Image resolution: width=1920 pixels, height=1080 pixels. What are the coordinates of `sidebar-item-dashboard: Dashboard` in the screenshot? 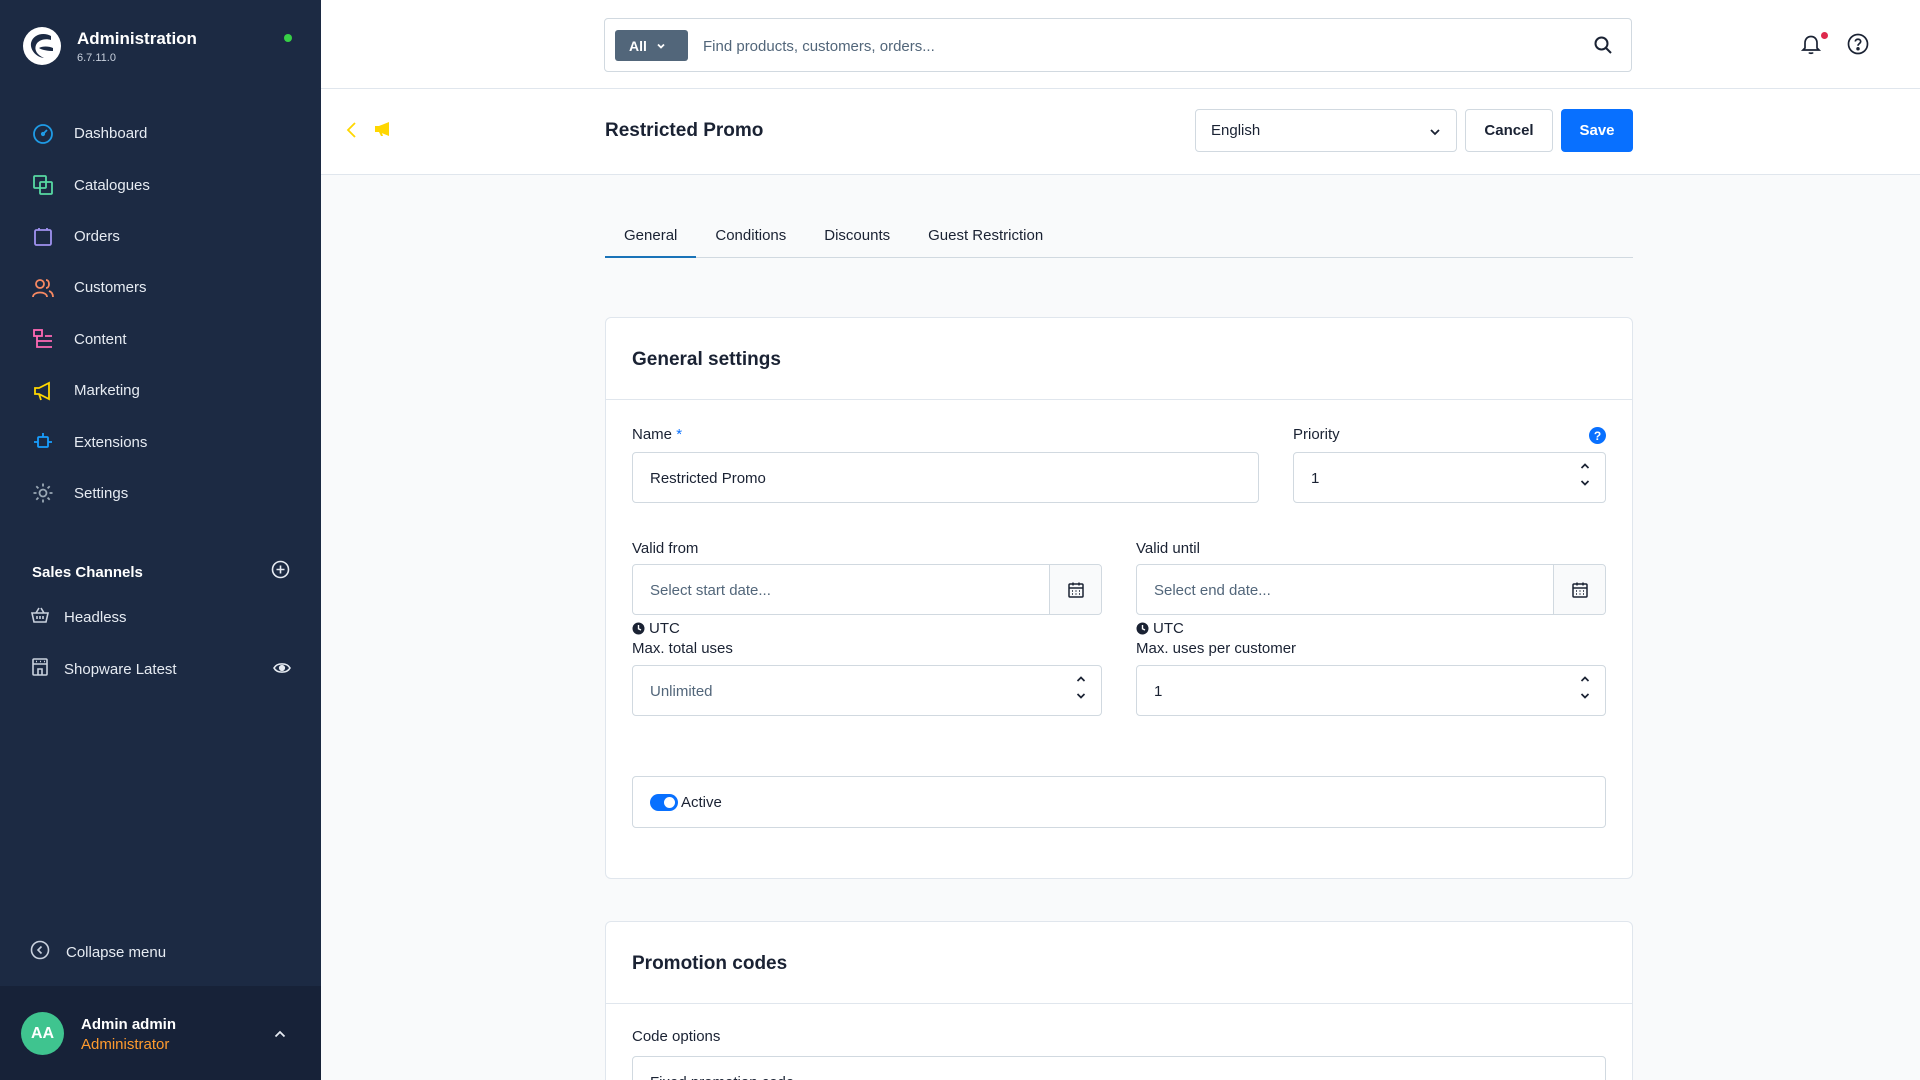 It's located at (160, 133).